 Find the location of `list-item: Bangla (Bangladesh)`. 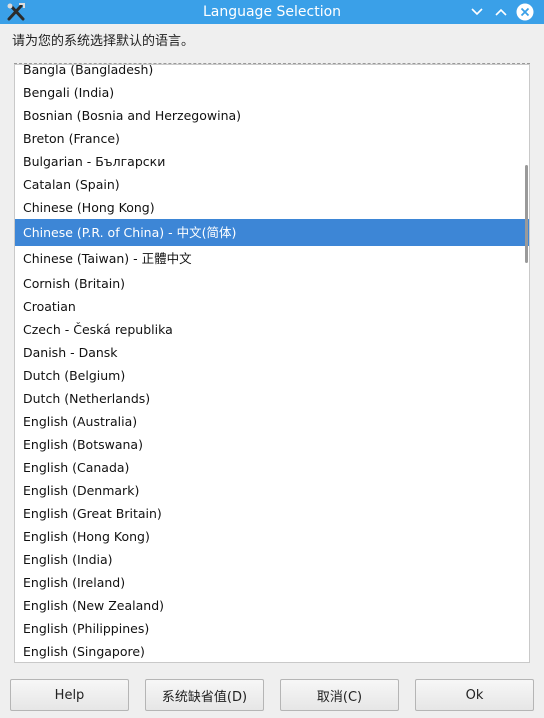

list-item: Bangla (Bangladesh) is located at coordinates (272, 73).